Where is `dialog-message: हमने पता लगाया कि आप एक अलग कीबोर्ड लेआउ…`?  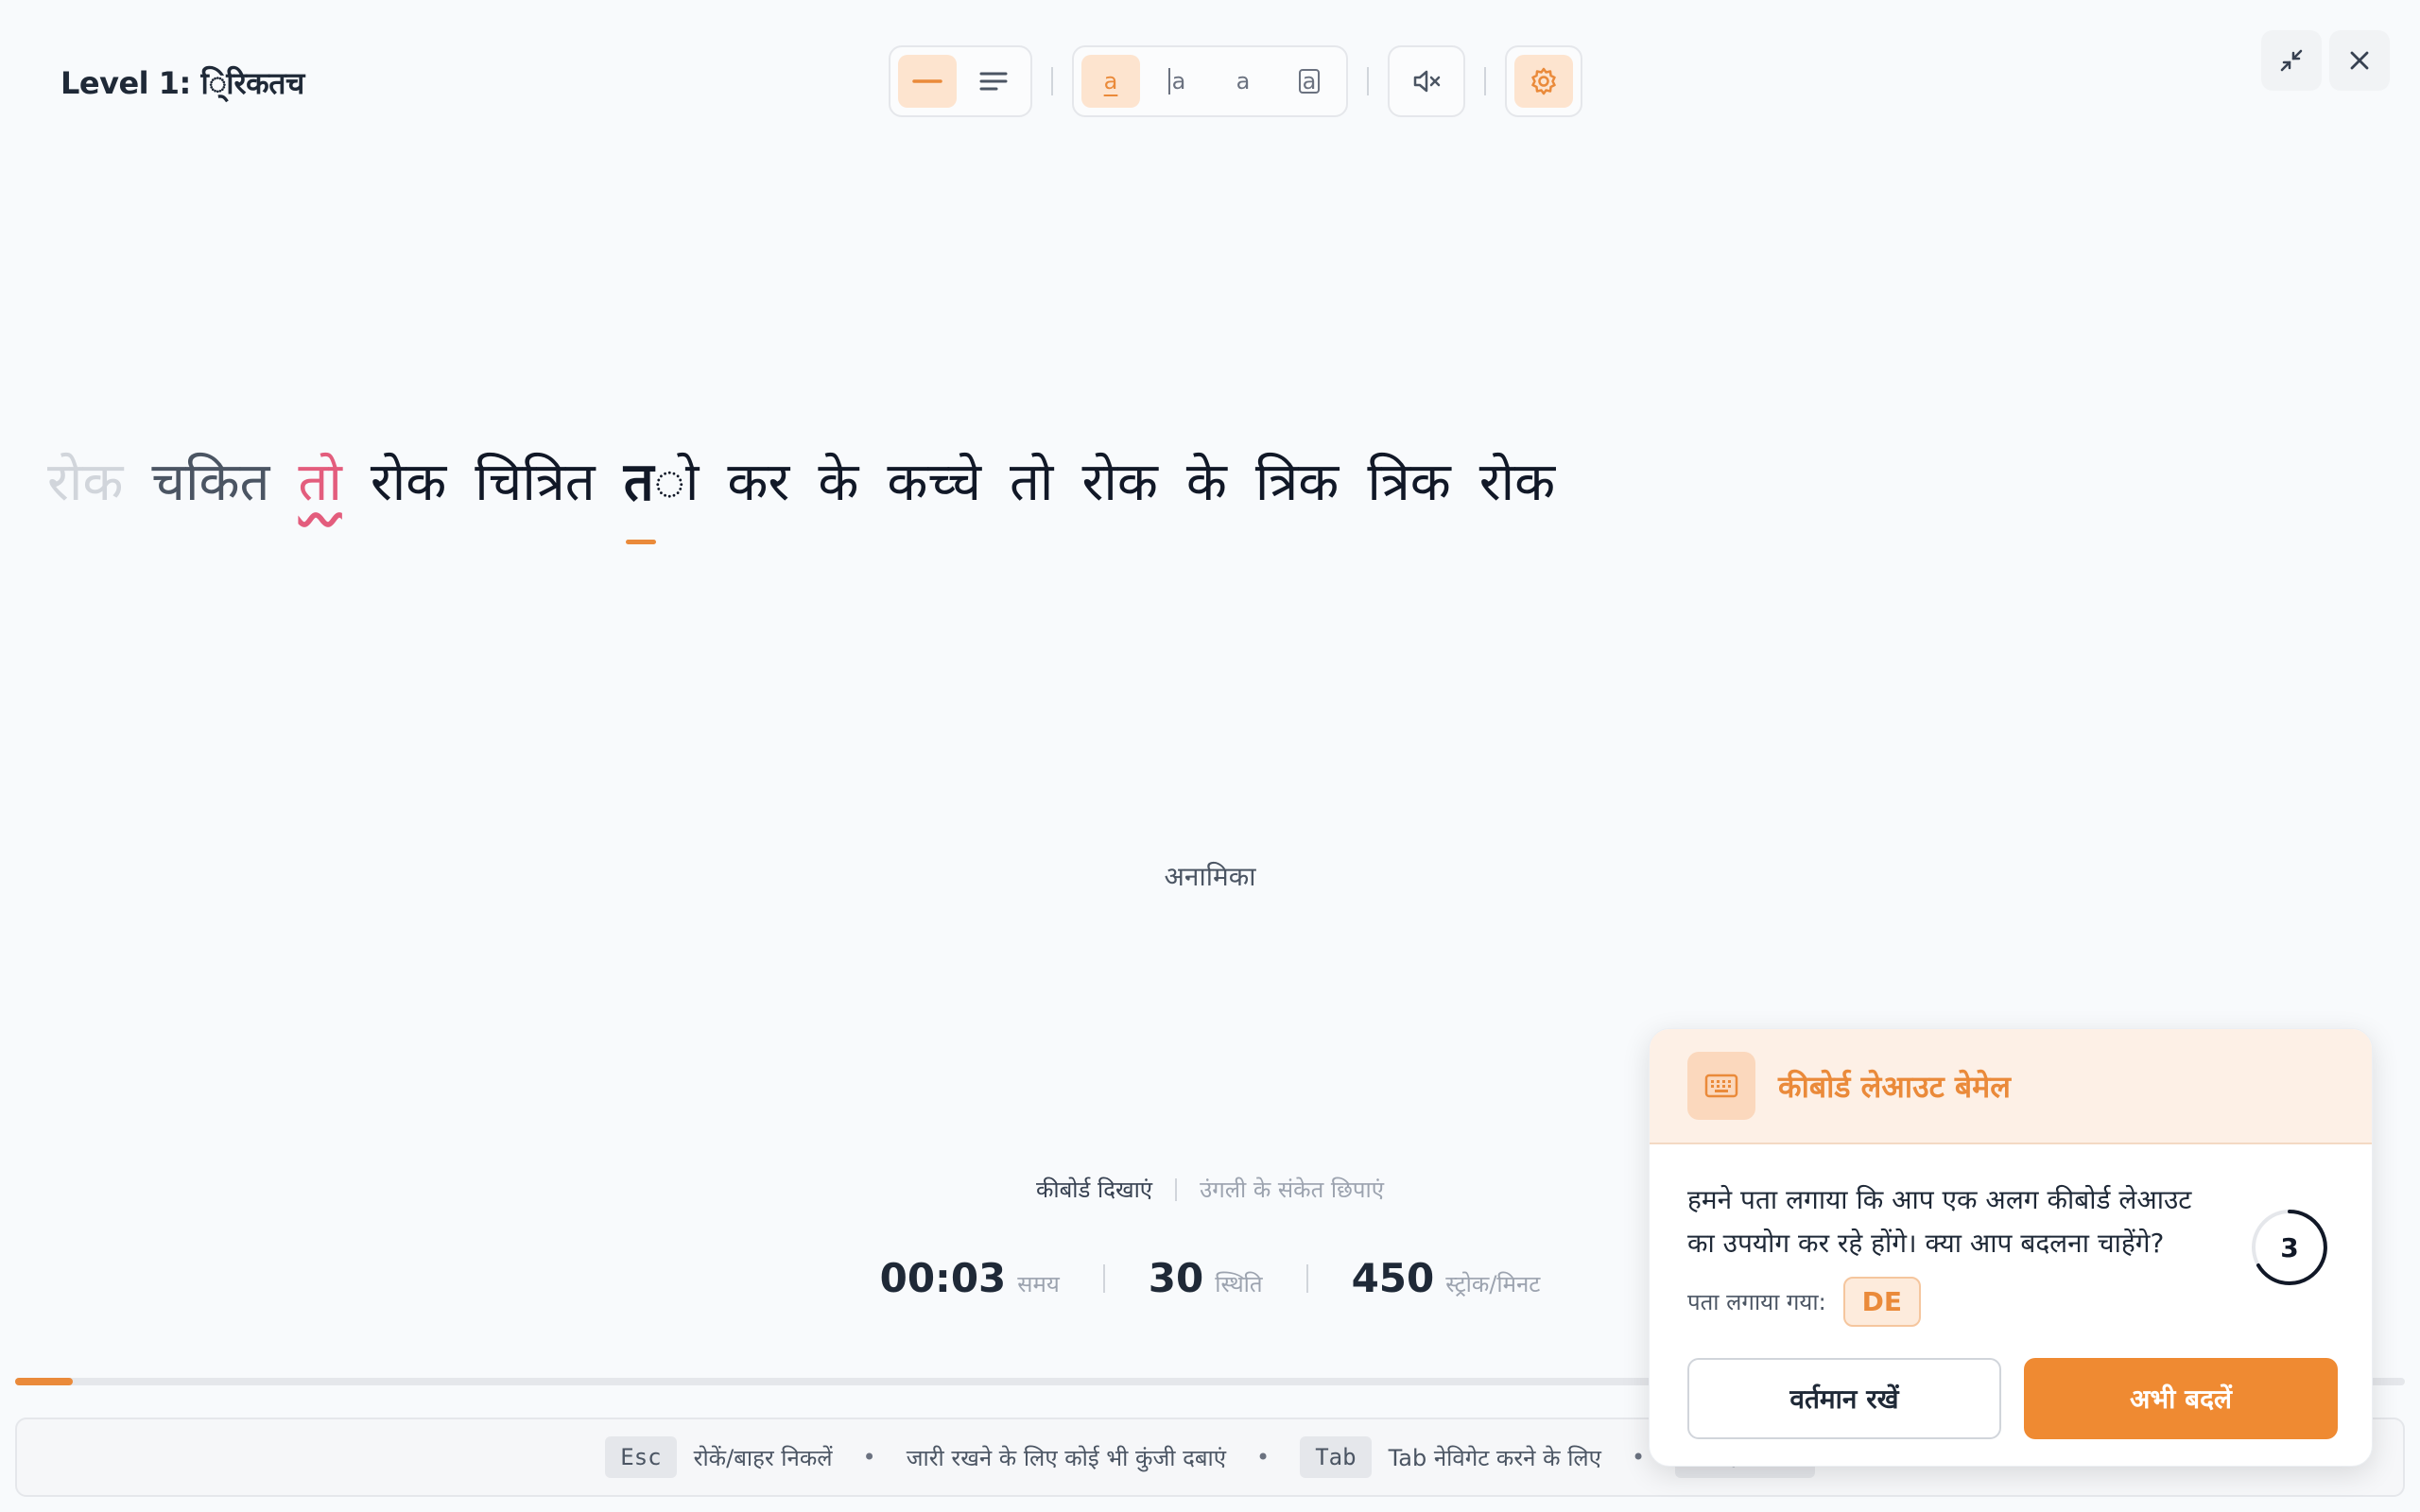 dialog-message: हमने पता लगाया कि आप एक अलग कीबोर्ड लेआउ… is located at coordinates (1940, 1221).